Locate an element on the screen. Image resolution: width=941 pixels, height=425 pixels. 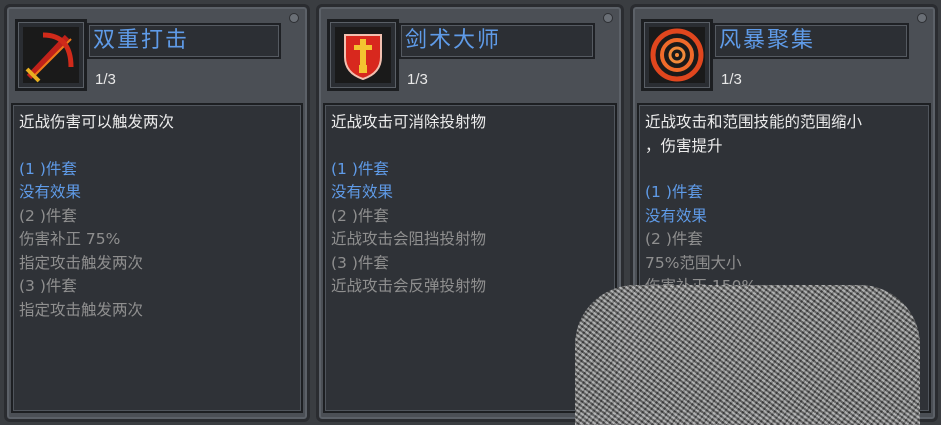
set-description: 近战伤害可以触发两次 is located at coordinates (97, 122).